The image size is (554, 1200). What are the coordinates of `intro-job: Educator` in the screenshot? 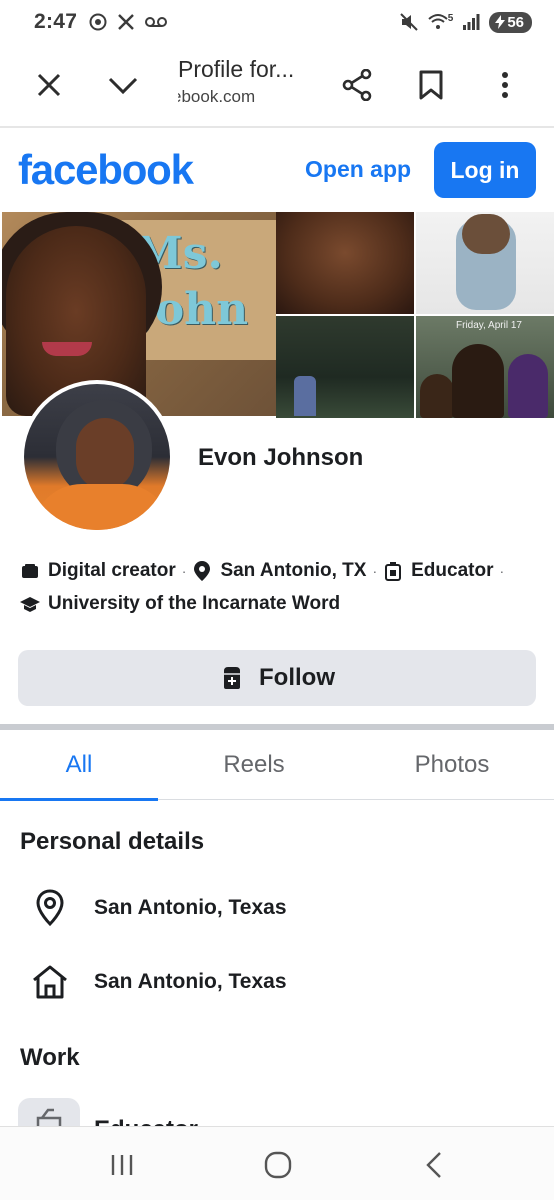 It's located at (452, 570).